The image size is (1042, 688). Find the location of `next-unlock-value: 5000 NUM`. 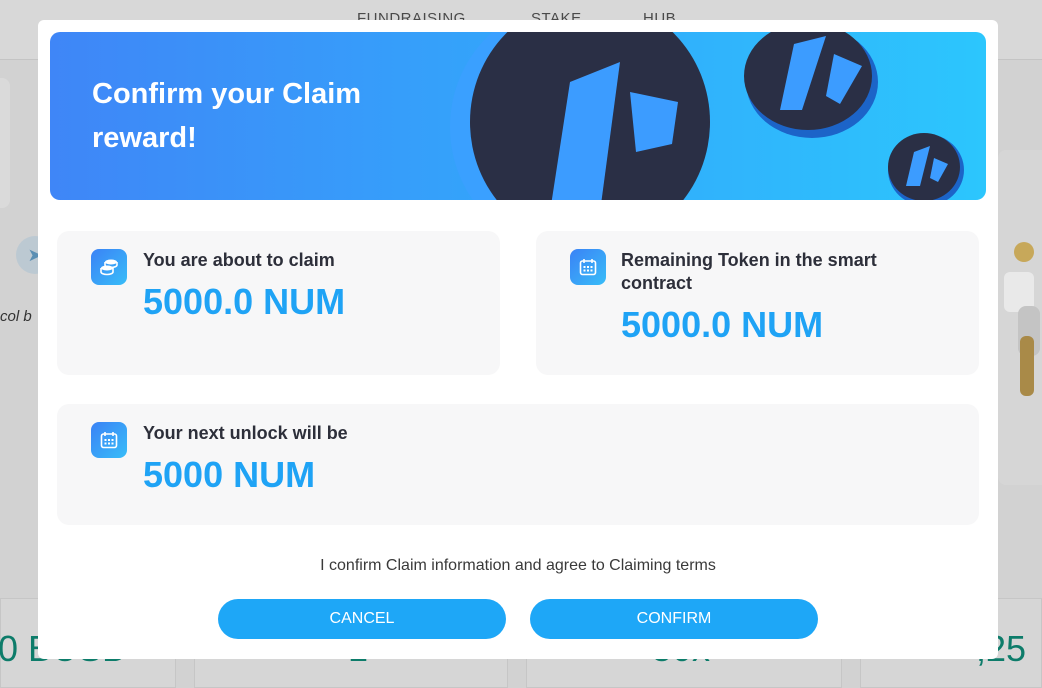

next-unlock-value: 5000 NUM is located at coordinates (229, 474).